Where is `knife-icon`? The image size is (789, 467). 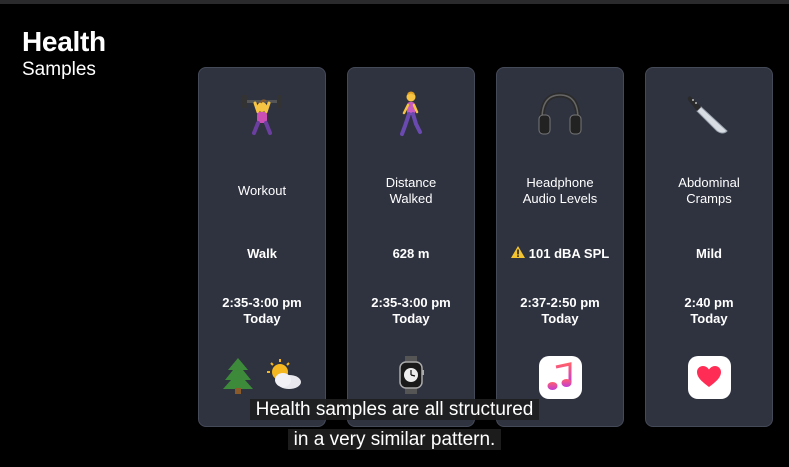 knife-icon is located at coordinates (709, 114).